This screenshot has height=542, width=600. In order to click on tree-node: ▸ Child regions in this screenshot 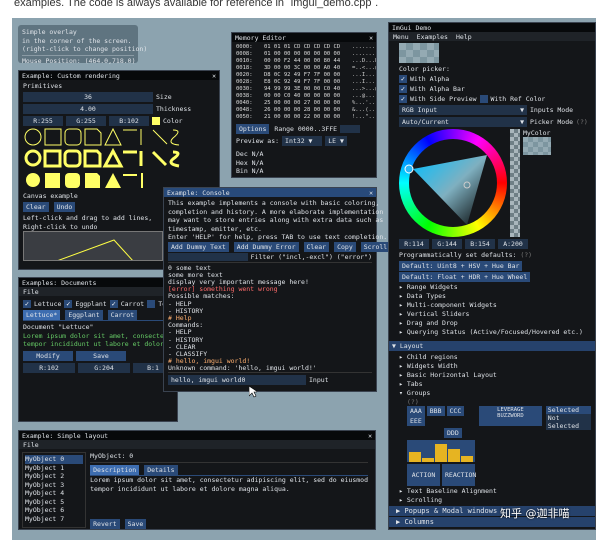, I will do `click(495, 357)`.